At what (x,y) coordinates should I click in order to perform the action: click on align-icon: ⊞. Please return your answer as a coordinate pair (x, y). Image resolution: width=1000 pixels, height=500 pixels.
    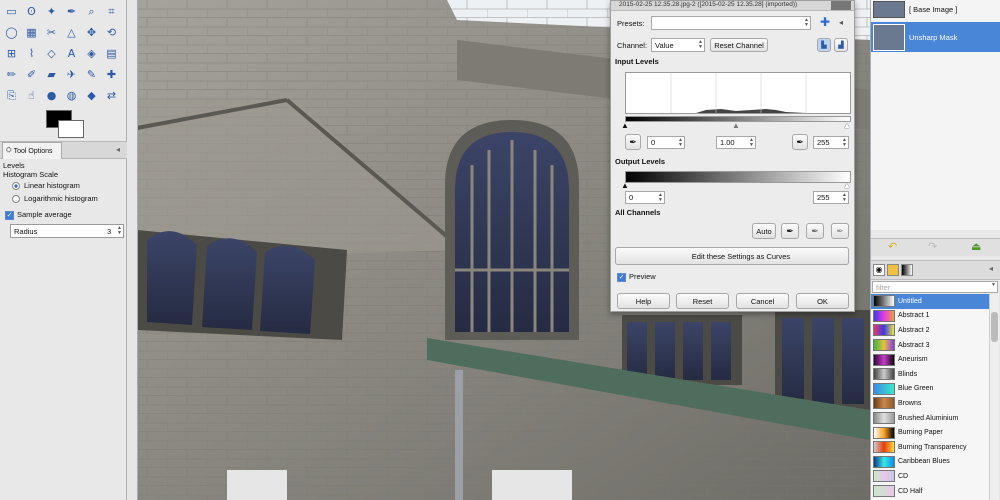
    Looking at the image, I should click on (11, 53).